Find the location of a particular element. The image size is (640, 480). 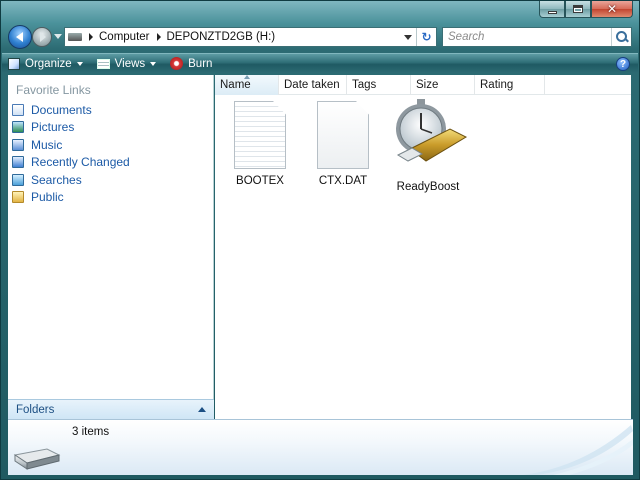

back-button is located at coordinates (20, 37).